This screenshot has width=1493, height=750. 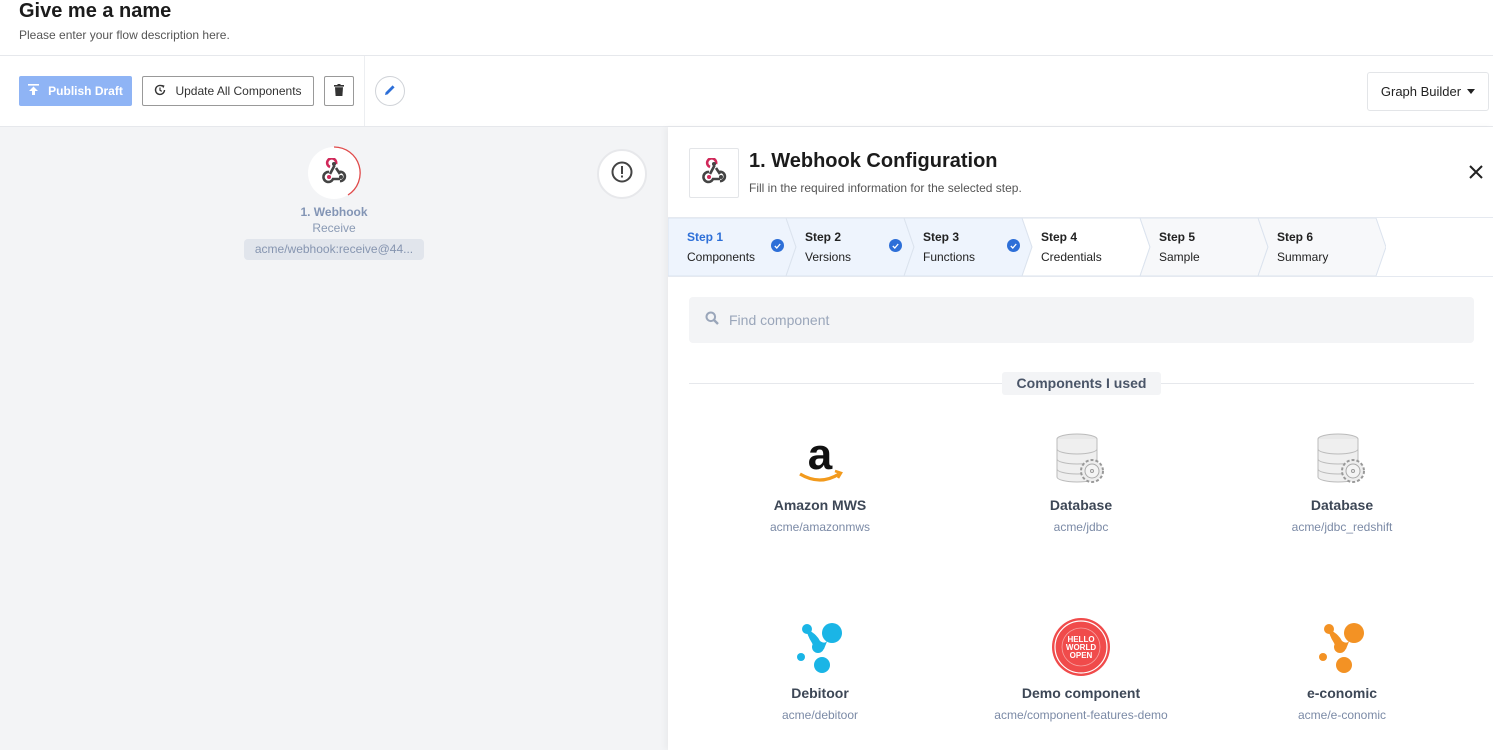 What do you see at coordinates (1081, 693) in the screenshot?
I see `component-name: Demo component` at bounding box center [1081, 693].